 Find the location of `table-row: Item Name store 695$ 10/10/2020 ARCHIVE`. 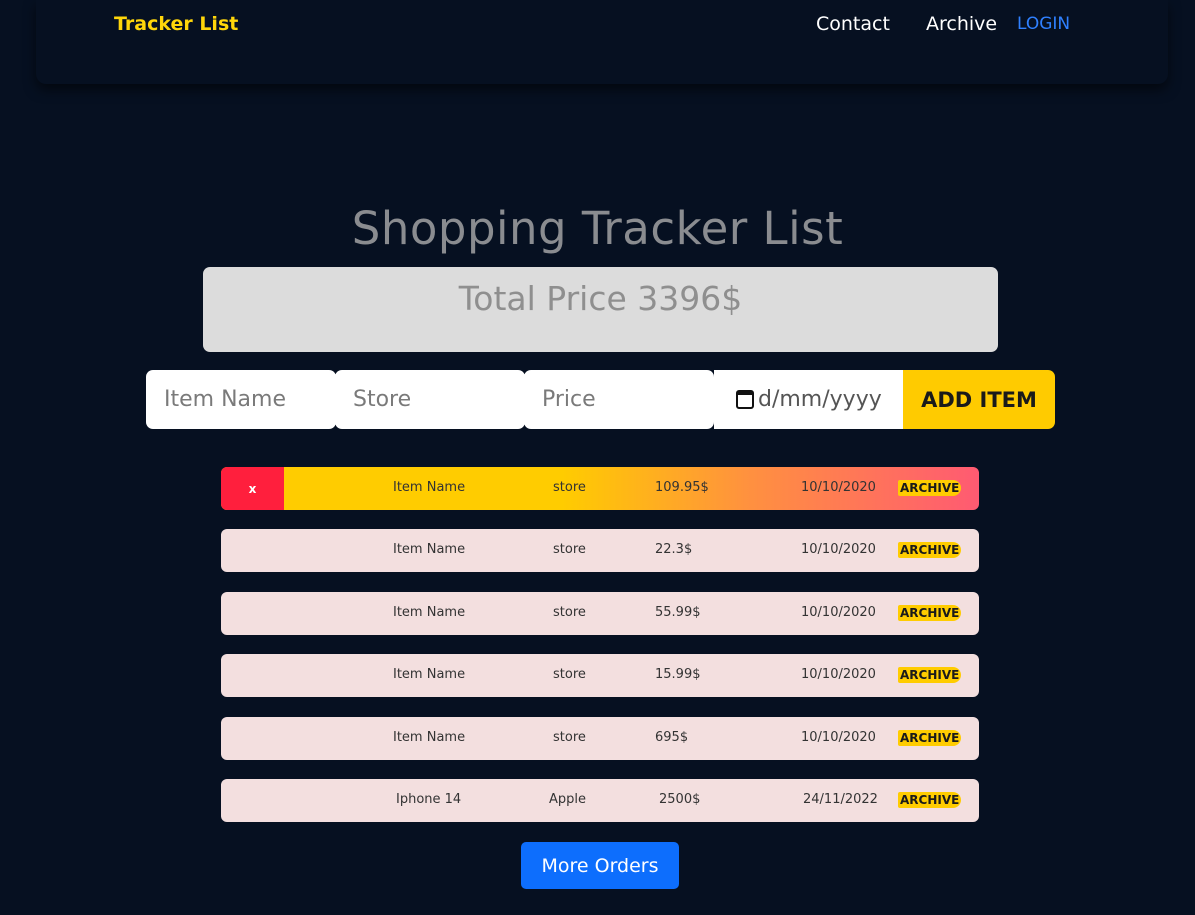

table-row: Item Name store 695$ 10/10/2020 ARCHIVE is located at coordinates (600, 738).